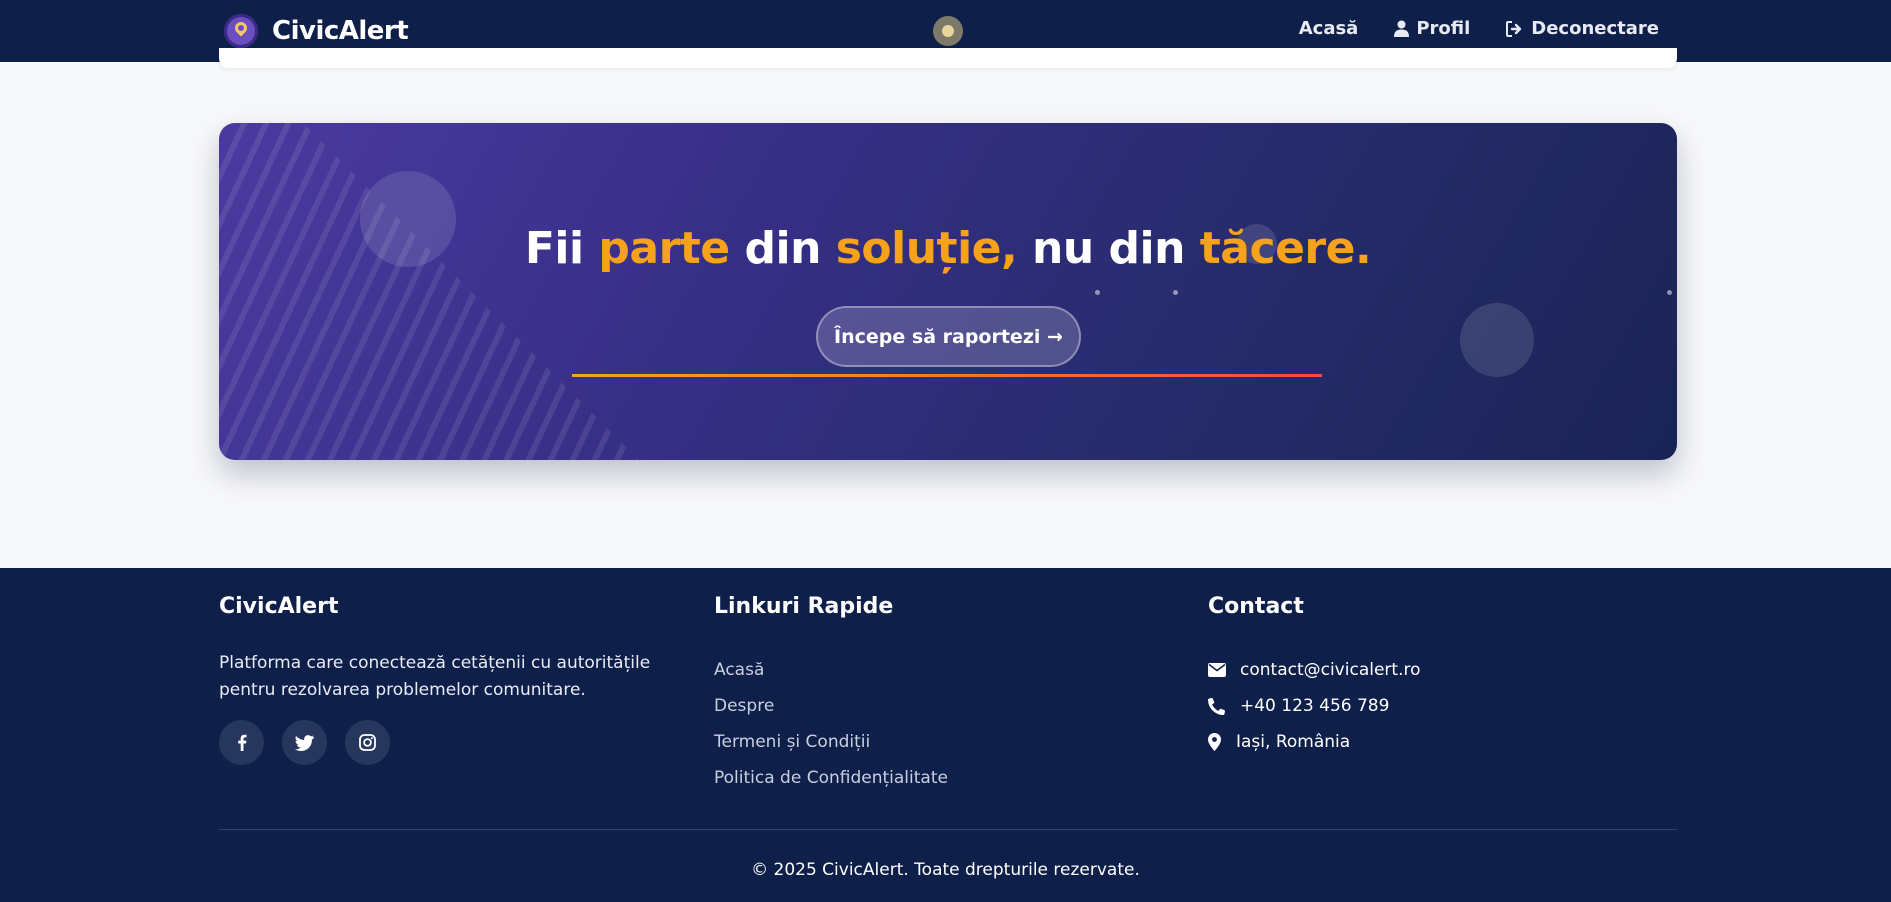  What do you see at coordinates (1479, 28) in the screenshot?
I see `nav-links: Acasă Profil Deconectare` at bounding box center [1479, 28].